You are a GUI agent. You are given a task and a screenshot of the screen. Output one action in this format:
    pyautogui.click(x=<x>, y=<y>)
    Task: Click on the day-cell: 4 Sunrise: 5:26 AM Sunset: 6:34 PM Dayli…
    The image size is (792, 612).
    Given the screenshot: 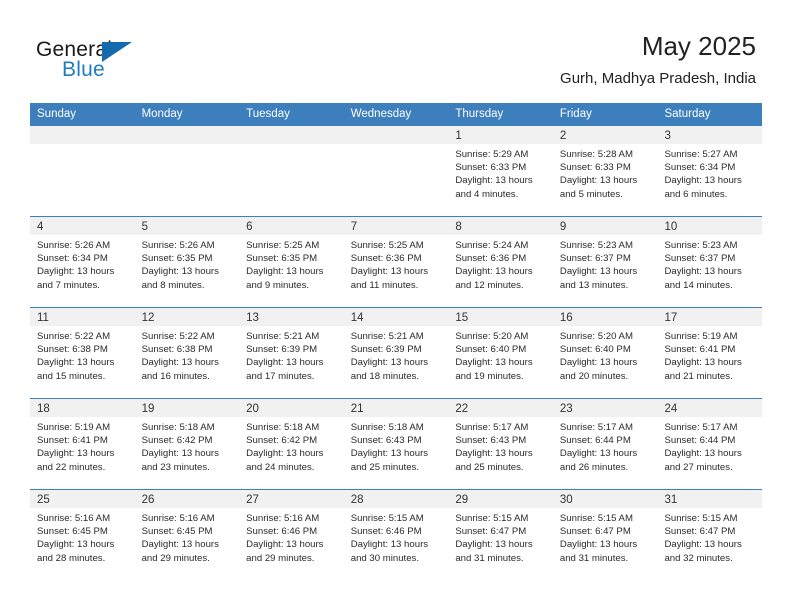 What is the action you would take?
    pyautogui.click(x=82, y=262)
    